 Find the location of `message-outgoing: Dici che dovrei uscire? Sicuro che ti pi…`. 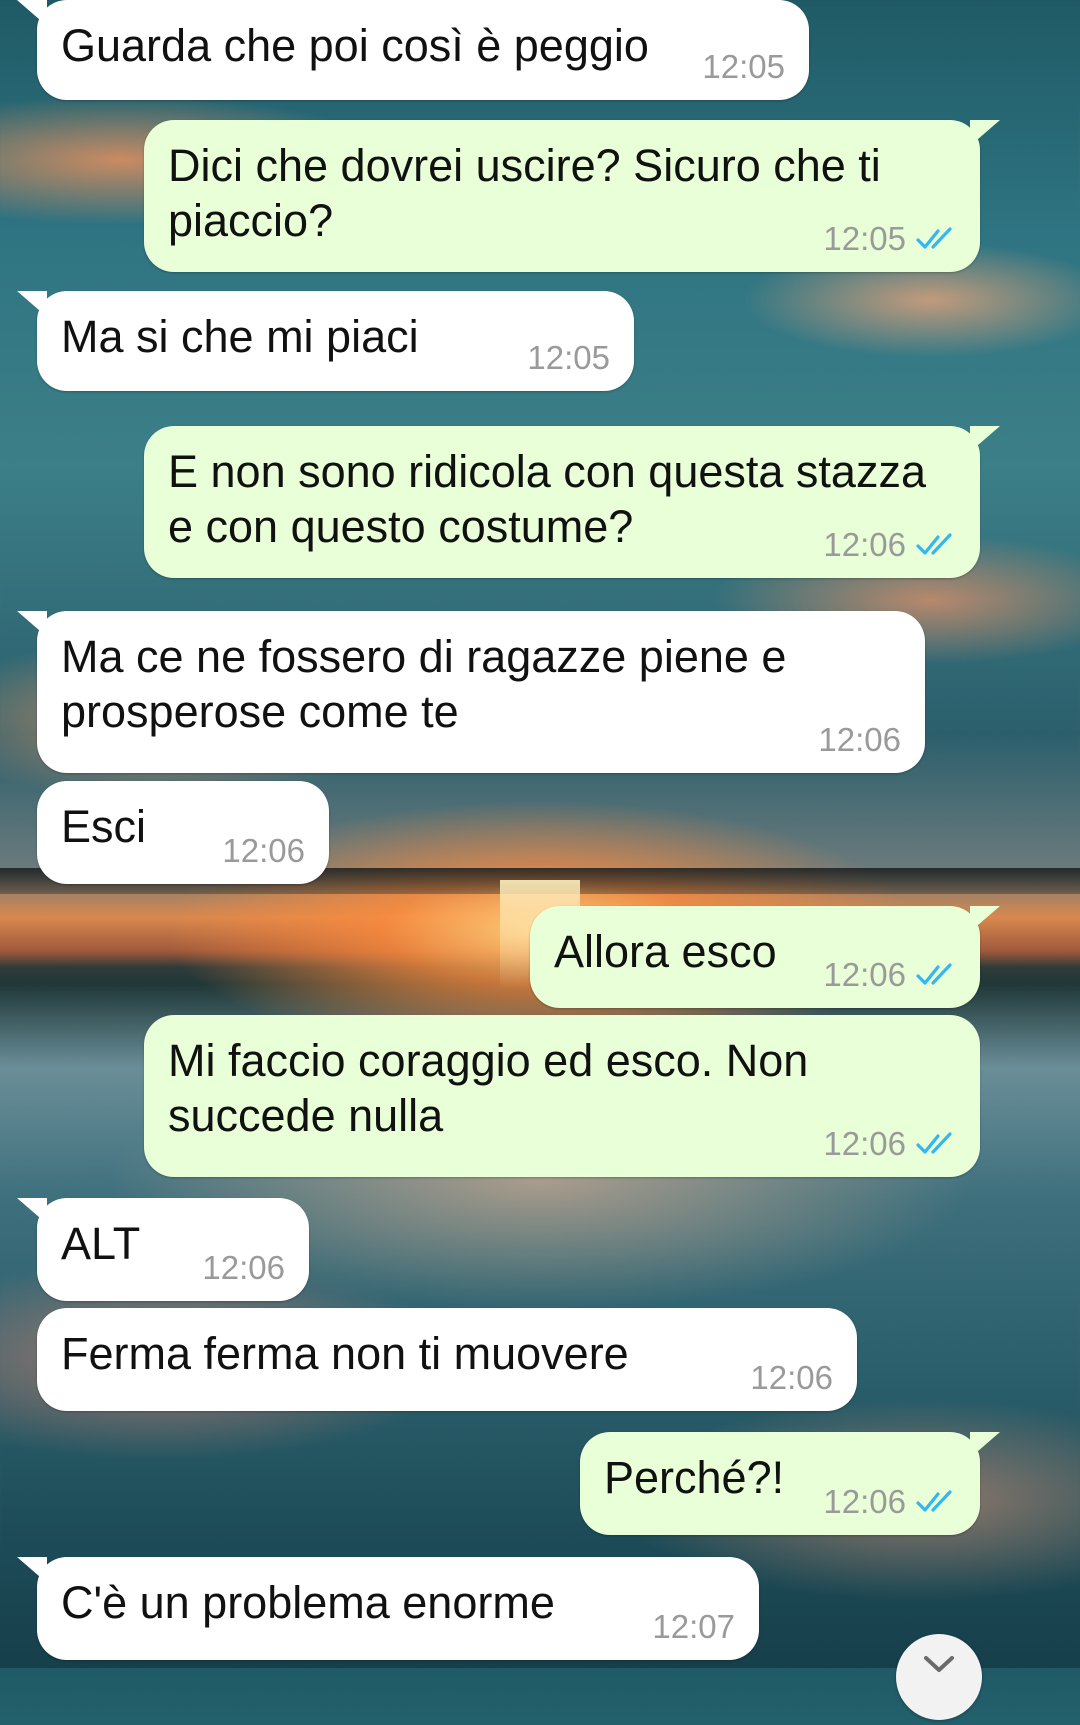

message-outgoing: Dici che dovrei uscire? Sicuro che ti pi… is located at coordinates (572, 196).